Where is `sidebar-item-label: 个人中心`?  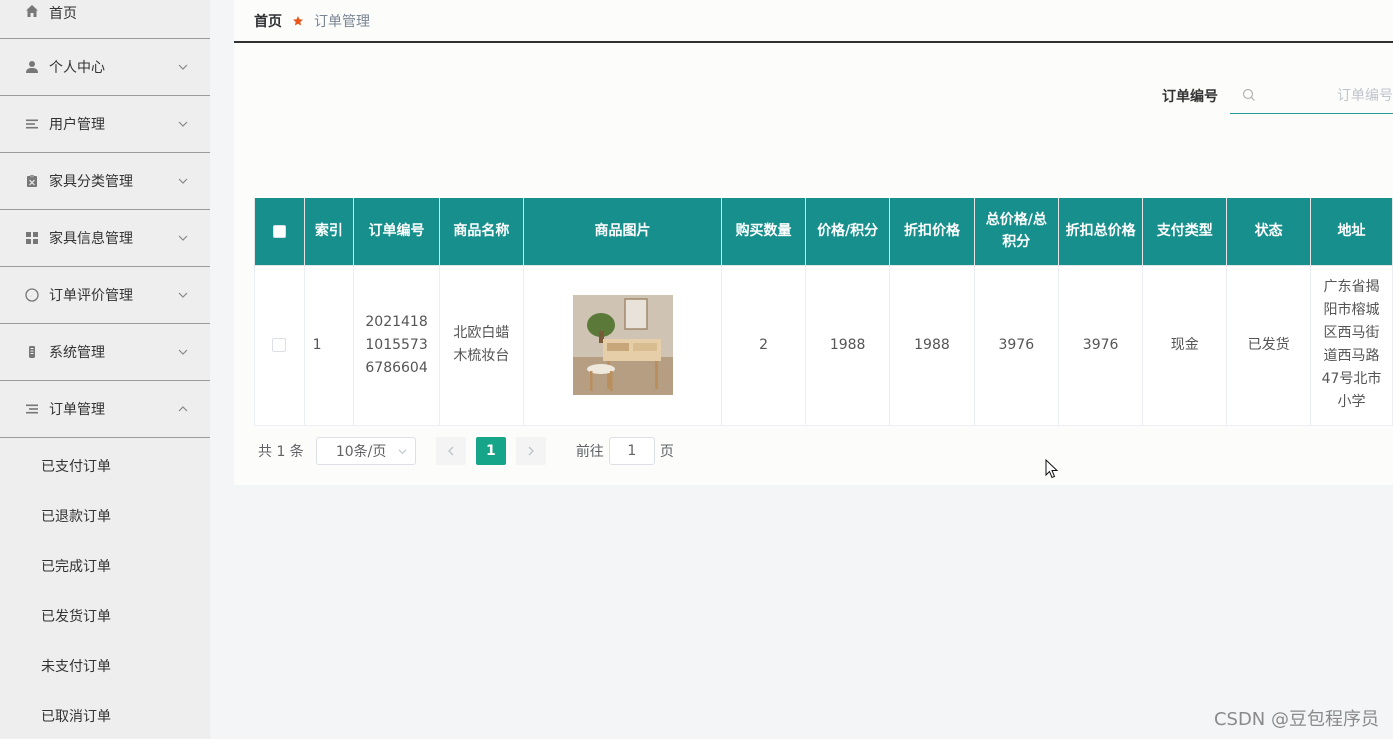 sidebar-item-label: 个人中心 is located at coordinates (77, 68).